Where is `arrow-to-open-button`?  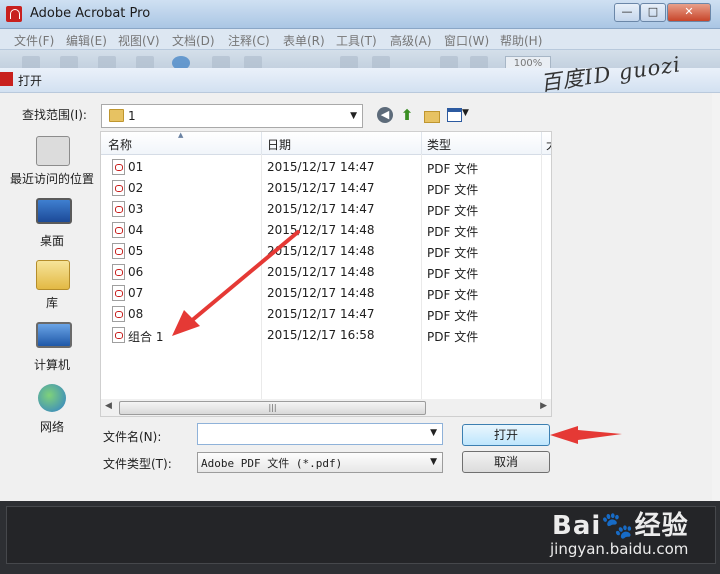
arrow-to-open-button is located at coordinates (586, 435).